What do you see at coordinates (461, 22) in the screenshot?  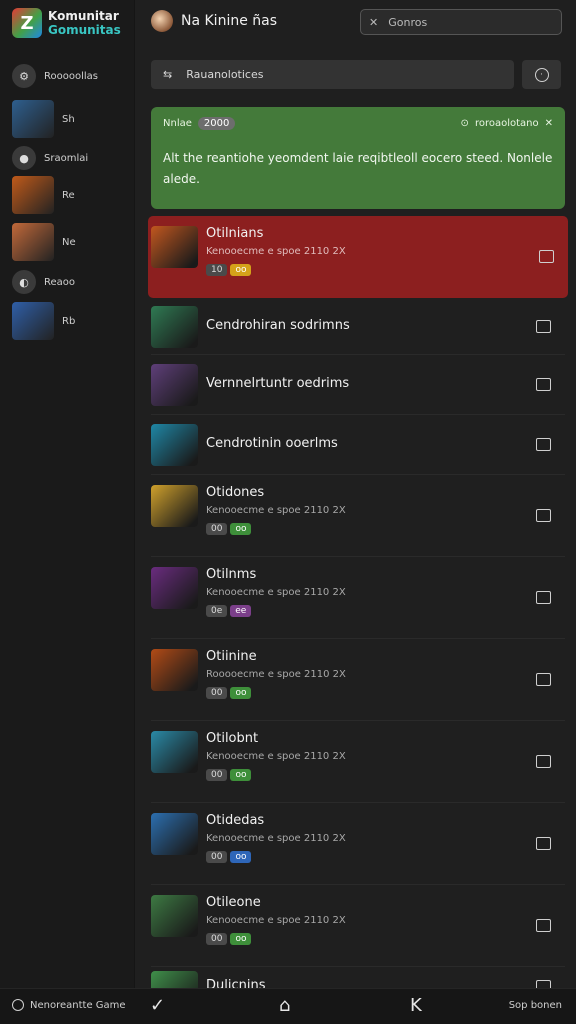 I see `search-input: ✕ Gonros` at bounding box center [461, 22].